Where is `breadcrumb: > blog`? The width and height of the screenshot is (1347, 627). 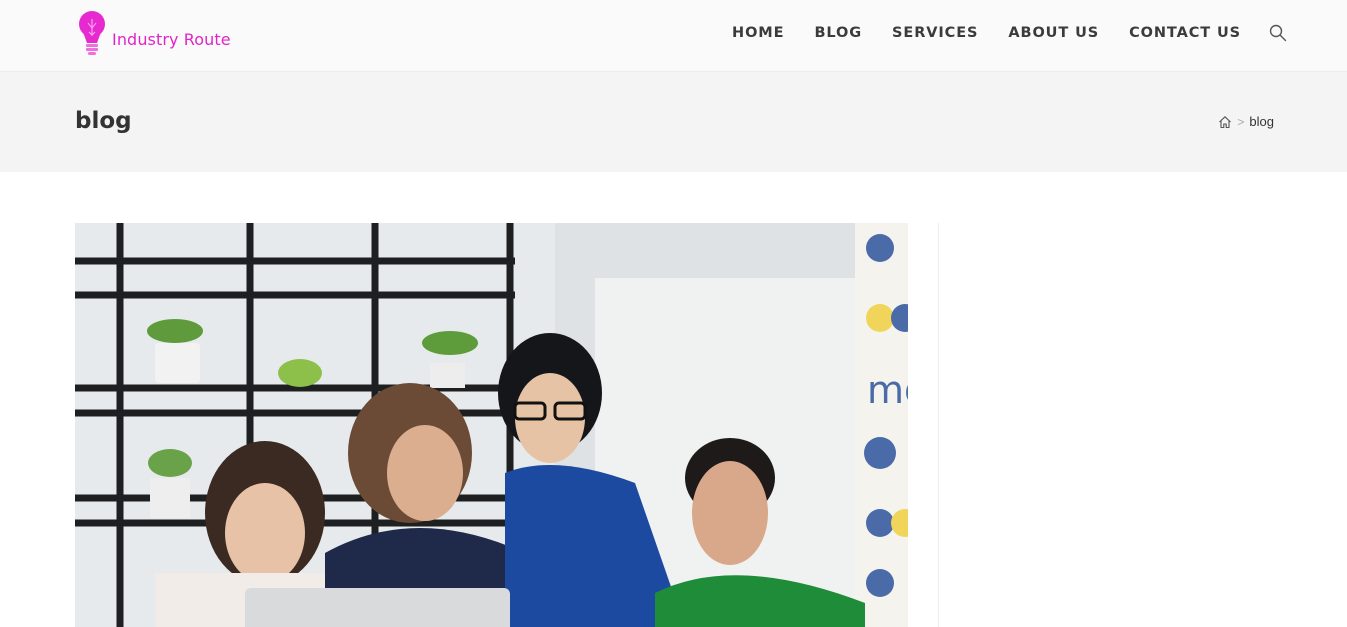
breadcrumb: > blog is located at coordinates (1246, 121).